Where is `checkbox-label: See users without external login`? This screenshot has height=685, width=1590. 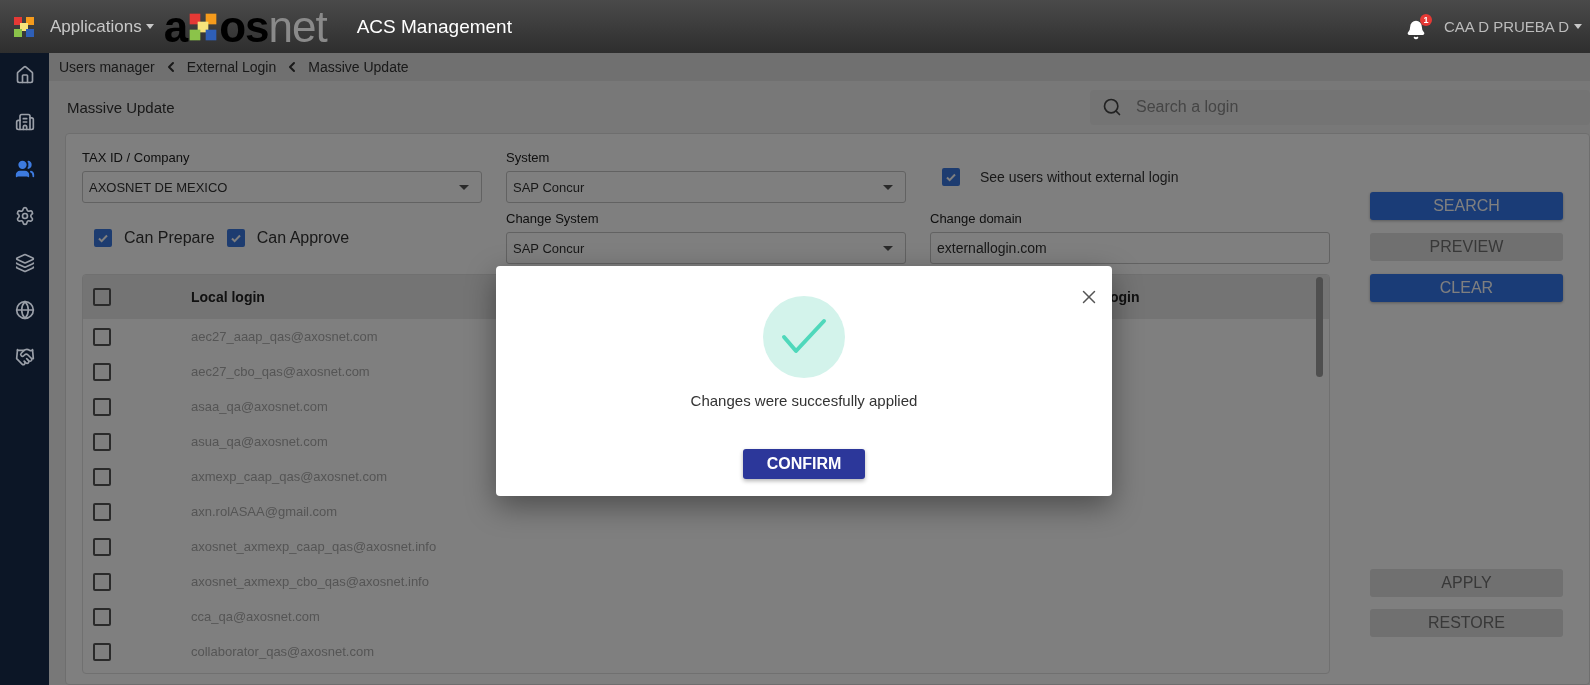 checkbox-label: See users without external login is located at coordinates (1060, 176).